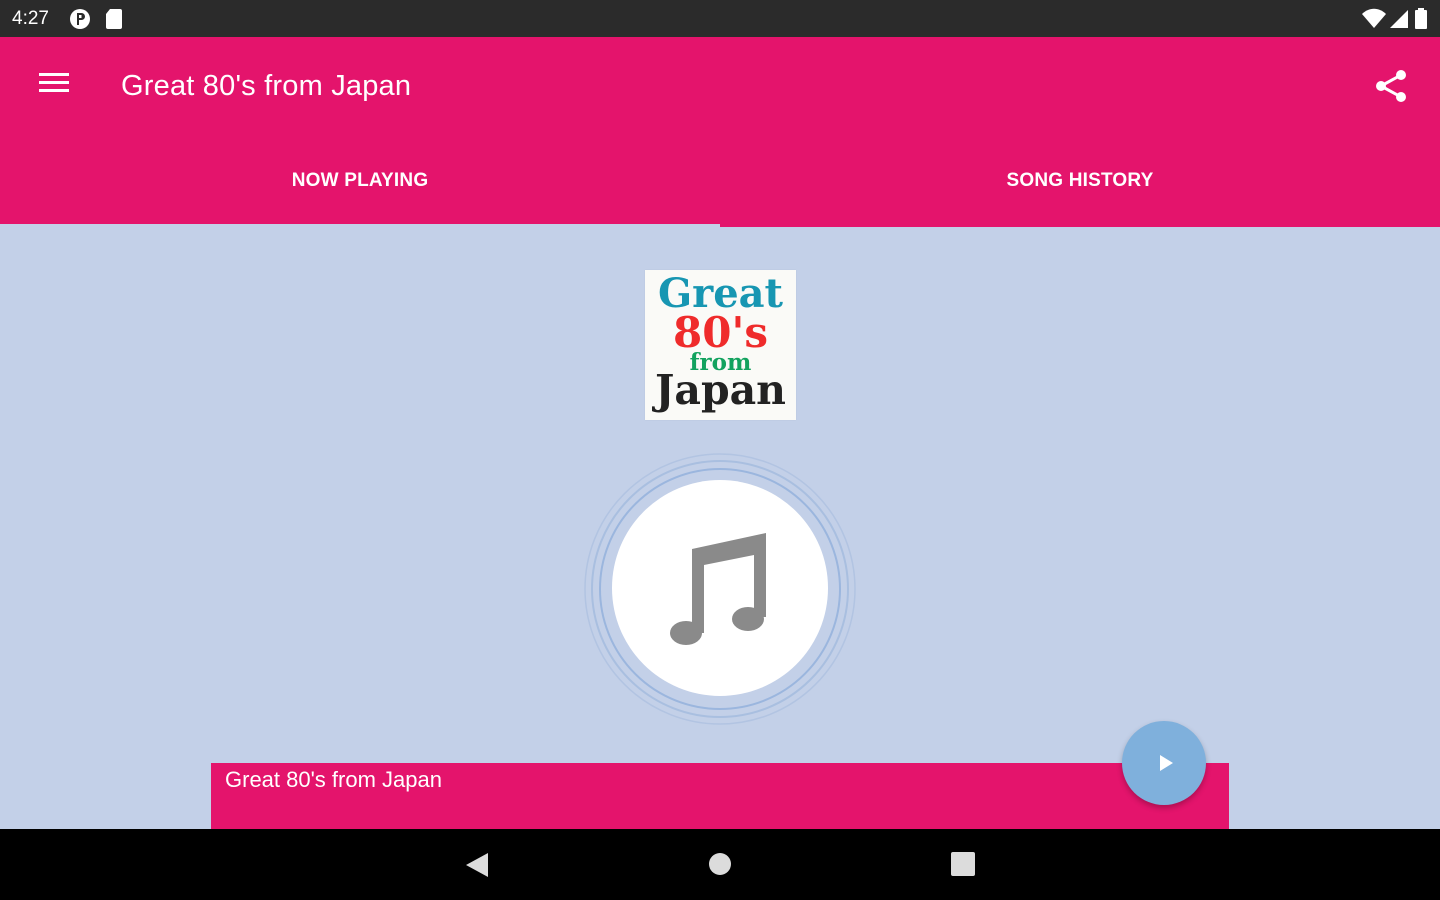 This screenshot has width=1440, height=900. I want to click on battery-icon, so click(1424, 18).